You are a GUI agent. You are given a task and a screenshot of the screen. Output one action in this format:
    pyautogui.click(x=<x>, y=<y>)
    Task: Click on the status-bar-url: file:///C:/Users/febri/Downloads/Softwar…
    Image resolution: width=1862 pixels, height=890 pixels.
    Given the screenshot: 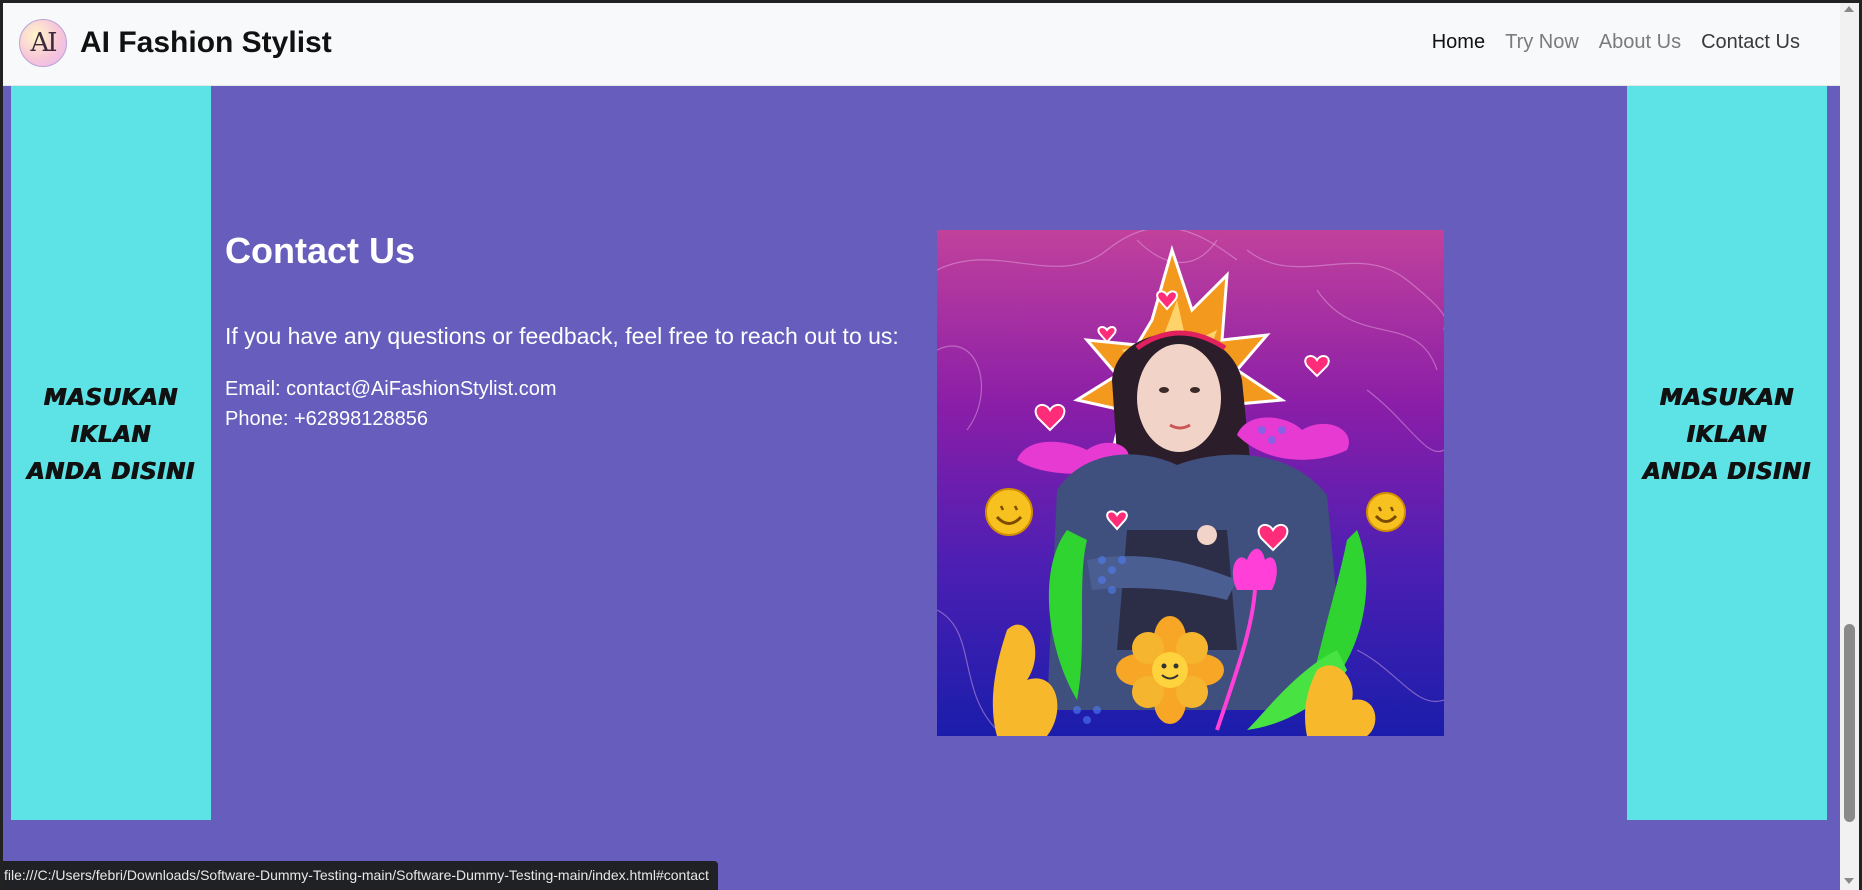 What is the action you would take?
    pyautogui.click(x=359, y=875)
    